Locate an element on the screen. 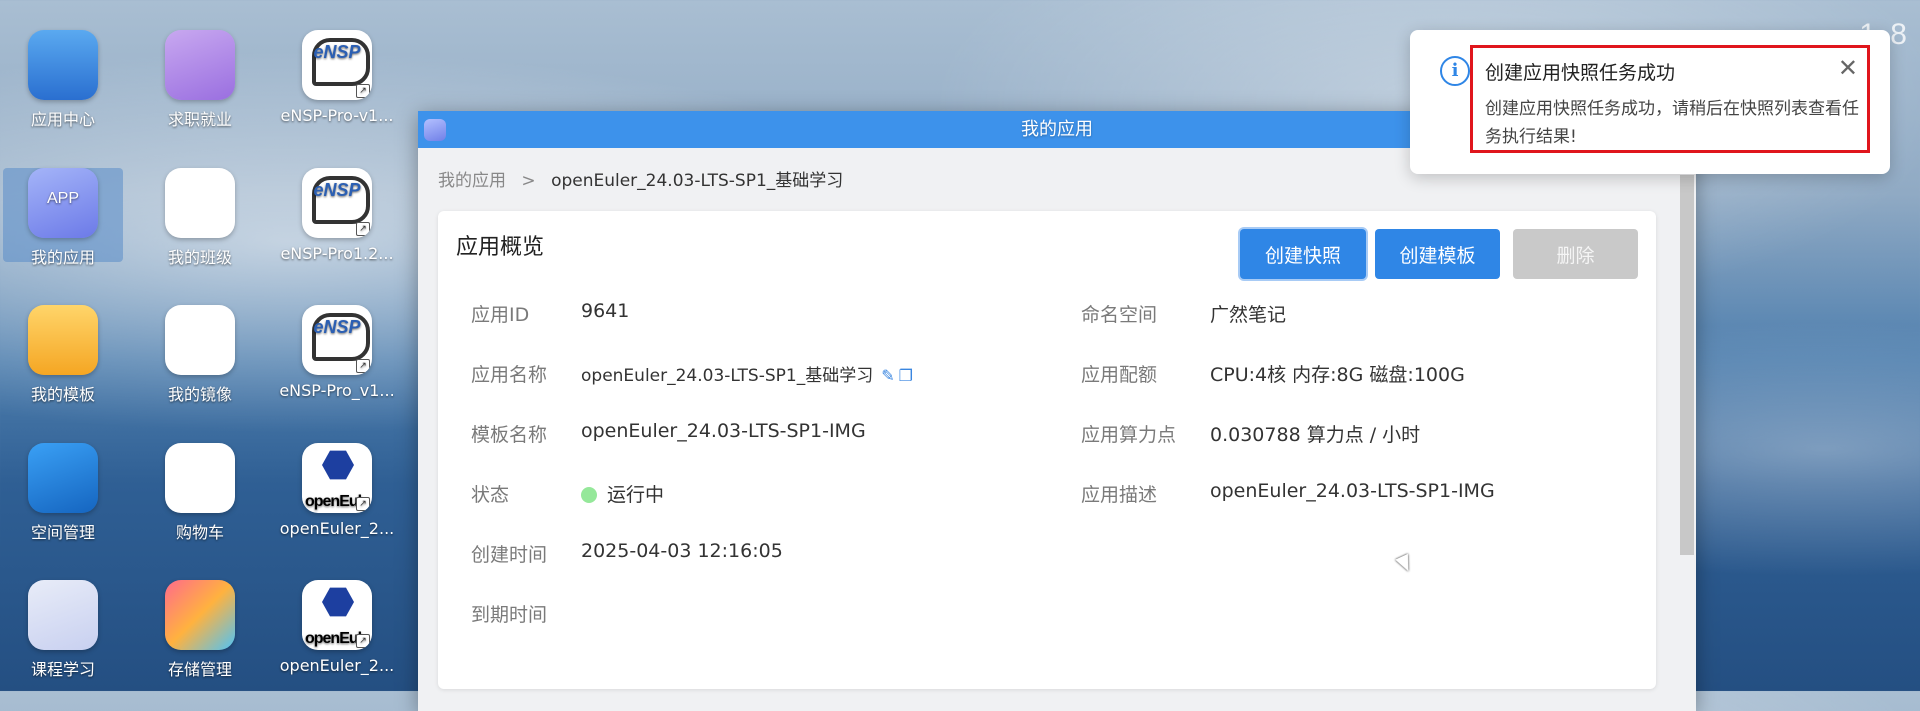 Image resolution: width=1920 pixels, height=711 pixels. notification-body: 创建应用快照任务成功，请稍后在快照列表查看任务执行结果! is located at coordinates (1672, 123).